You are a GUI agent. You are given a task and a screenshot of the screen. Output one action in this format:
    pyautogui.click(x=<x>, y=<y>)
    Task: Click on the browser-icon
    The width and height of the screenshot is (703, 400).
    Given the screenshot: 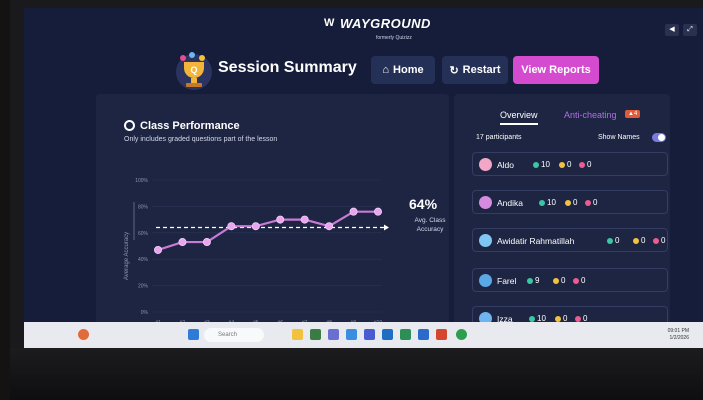 What is the action you would take?
    pyautogui.click(x=351, y=334)
    